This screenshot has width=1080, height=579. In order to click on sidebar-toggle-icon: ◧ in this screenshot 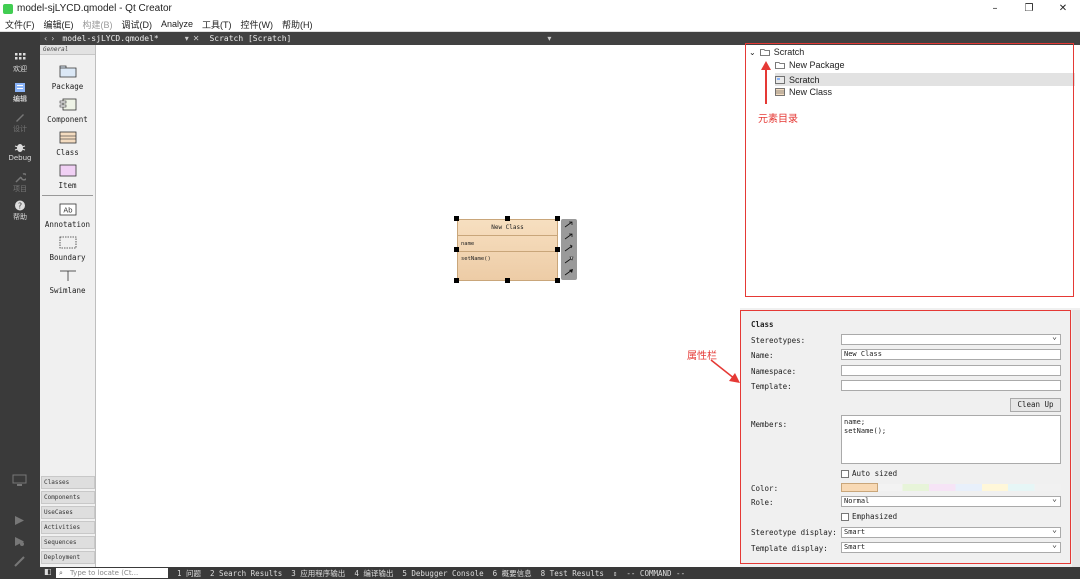, I will do `click(48, 571)`.